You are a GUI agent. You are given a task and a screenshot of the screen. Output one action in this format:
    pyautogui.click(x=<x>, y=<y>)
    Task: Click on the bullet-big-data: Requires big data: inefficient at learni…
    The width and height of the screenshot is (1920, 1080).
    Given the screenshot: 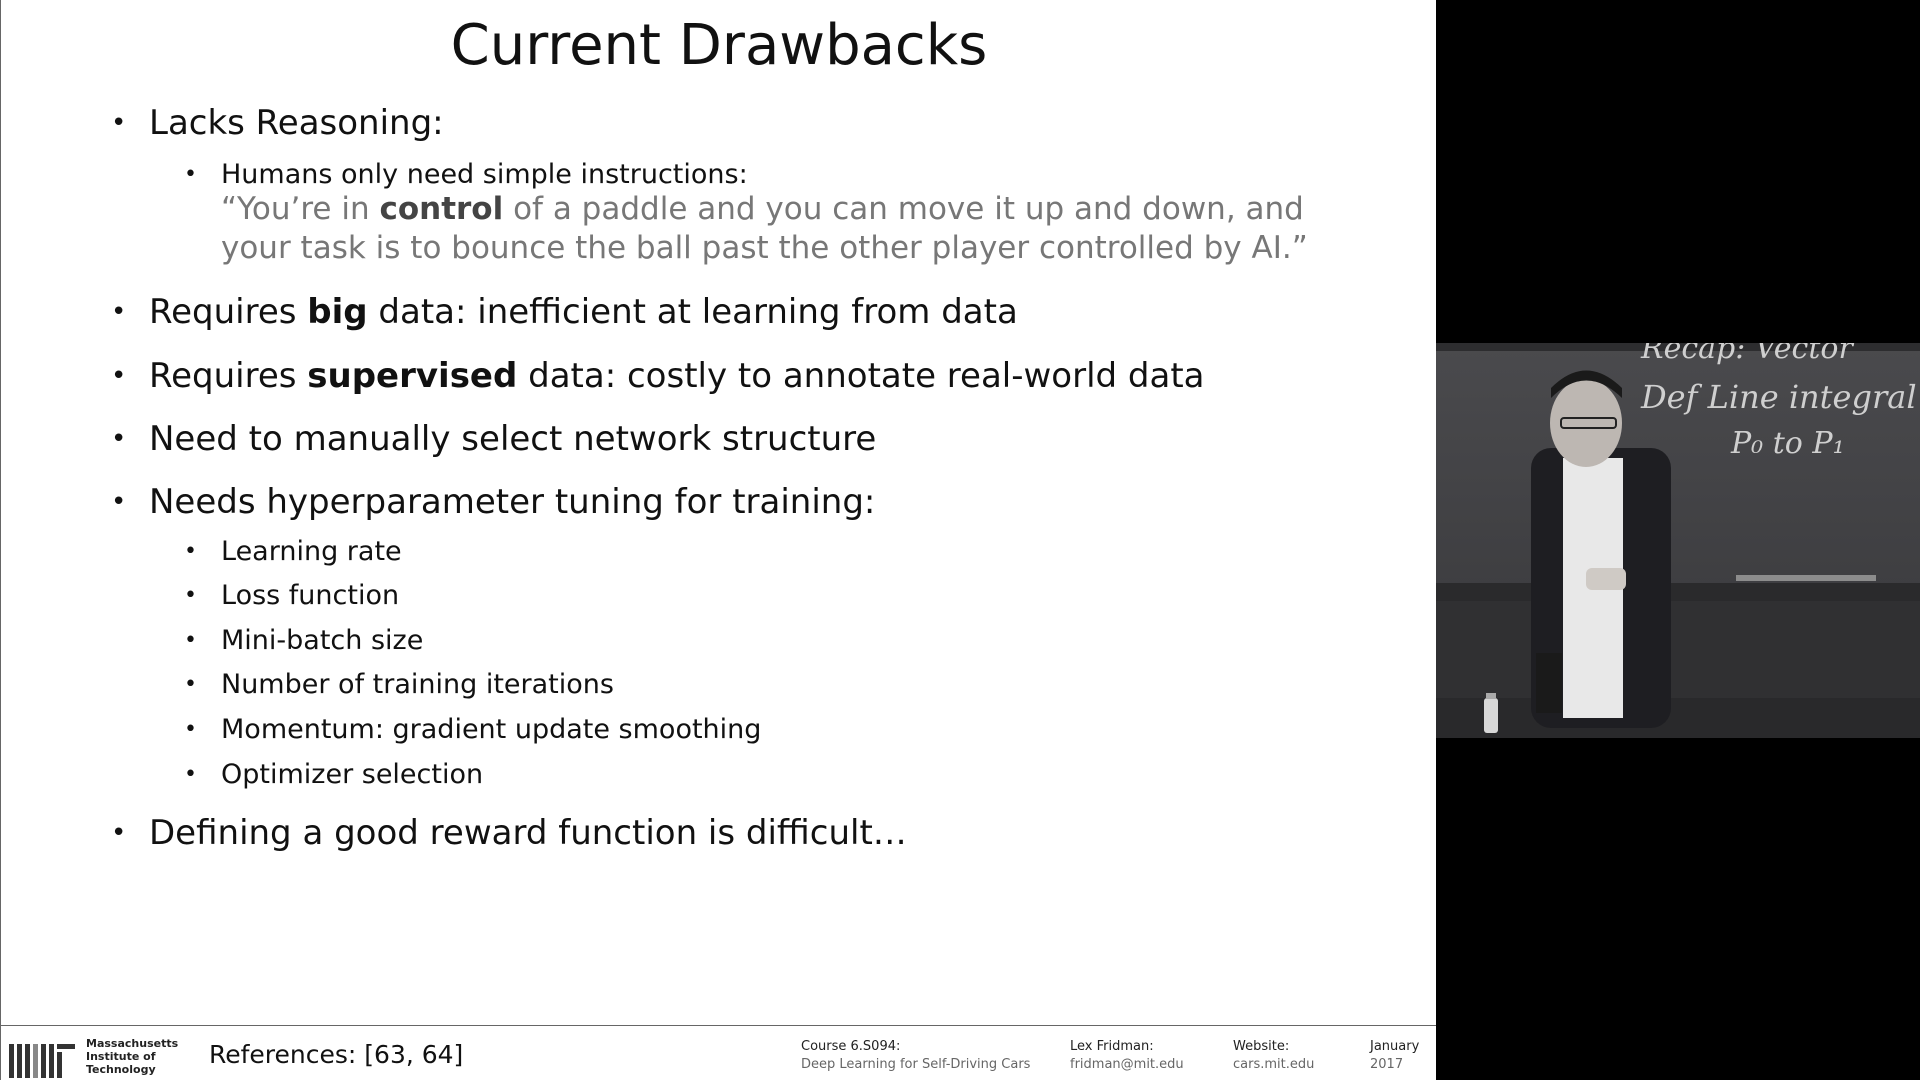 What is the action you would take?
    pyautogui.click(x=564, y=312)
    